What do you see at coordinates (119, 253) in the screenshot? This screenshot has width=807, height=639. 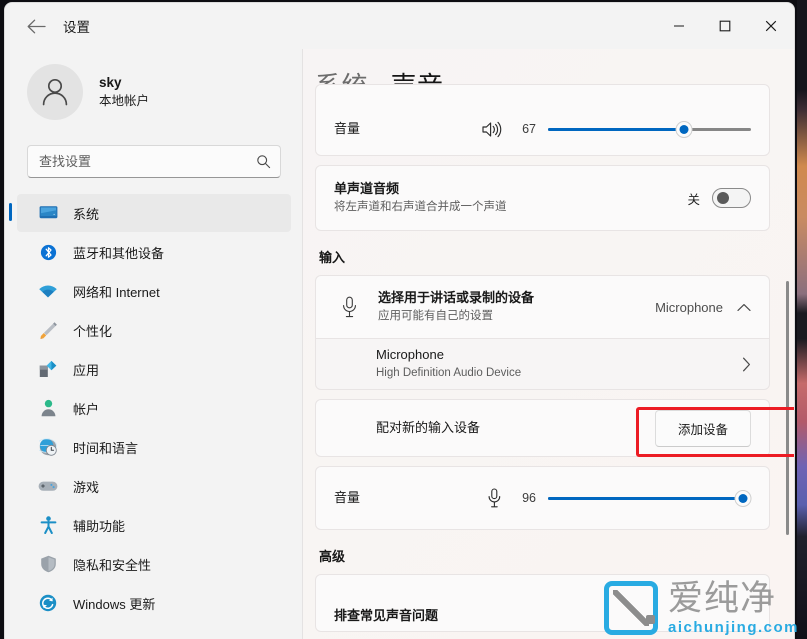 I see `sidebar-item-label: 蓝牙和其他设备` at bounding box center [119, 253].